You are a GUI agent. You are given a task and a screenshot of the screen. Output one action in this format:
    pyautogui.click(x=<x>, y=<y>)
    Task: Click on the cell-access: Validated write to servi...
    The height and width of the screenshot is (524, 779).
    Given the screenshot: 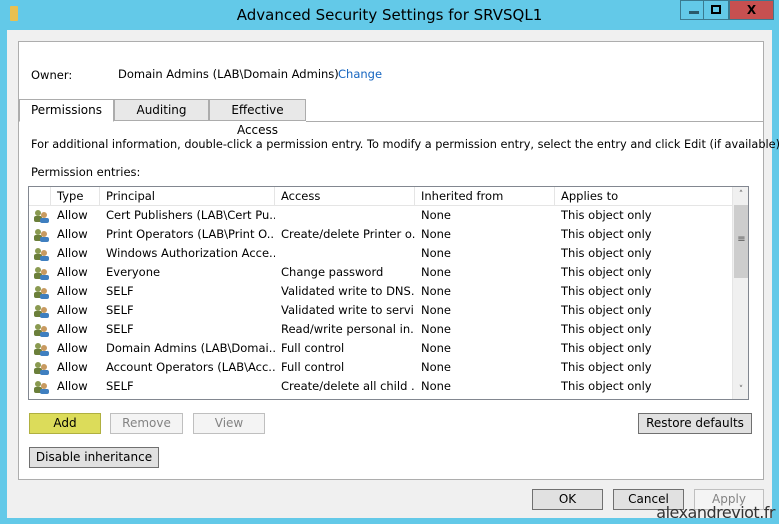 What is the action you would take?
    pyautogui.click(x=348, y=310)
    